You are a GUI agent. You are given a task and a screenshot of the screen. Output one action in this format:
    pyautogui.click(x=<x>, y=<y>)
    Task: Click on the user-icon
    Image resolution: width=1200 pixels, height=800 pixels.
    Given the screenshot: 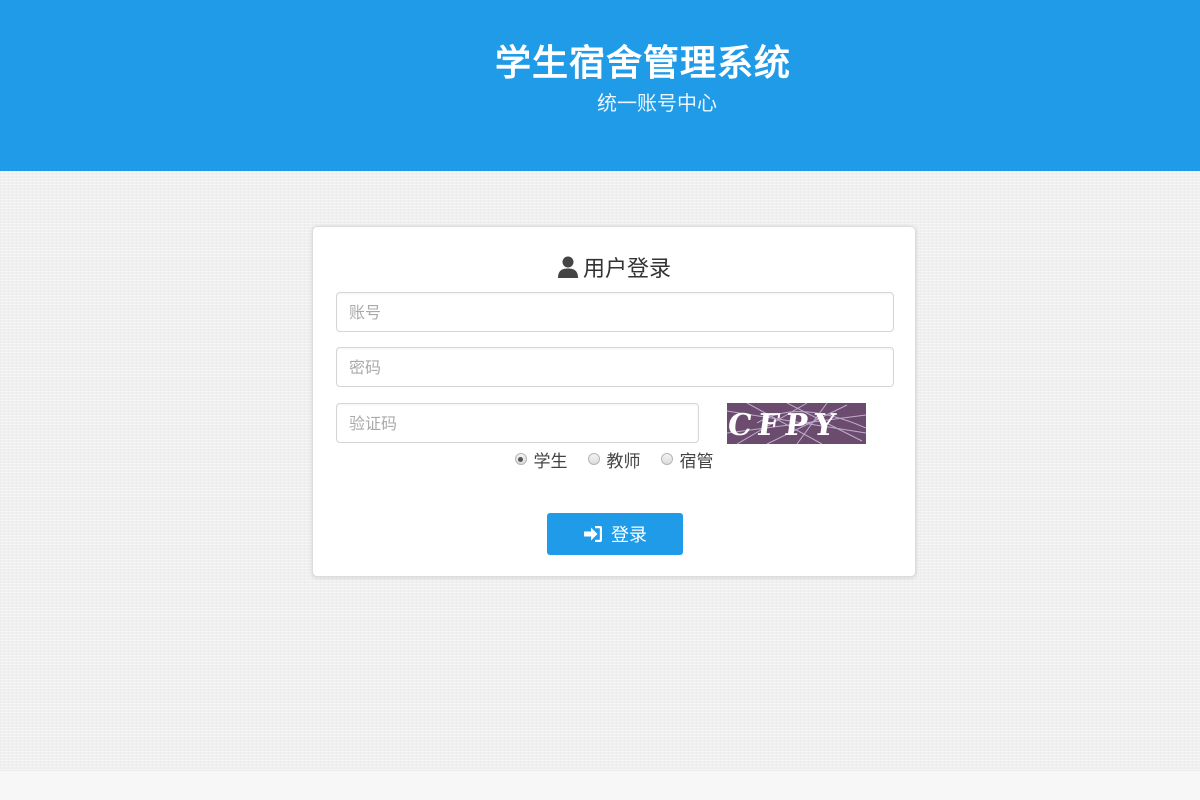 What is the action you would take?
    pyautogui.click(x=567, y=267)
    